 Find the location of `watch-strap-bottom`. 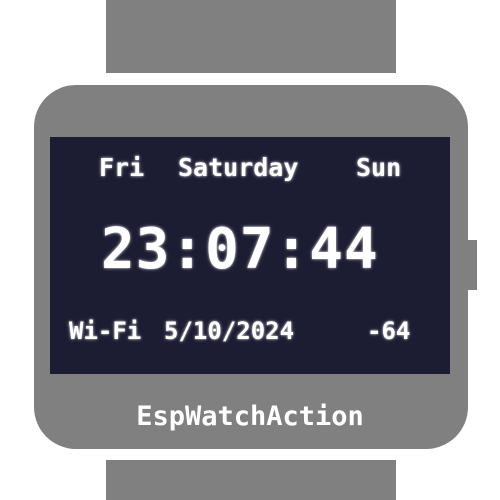

watch-strap-bottom is located at coordinates (251, 480).